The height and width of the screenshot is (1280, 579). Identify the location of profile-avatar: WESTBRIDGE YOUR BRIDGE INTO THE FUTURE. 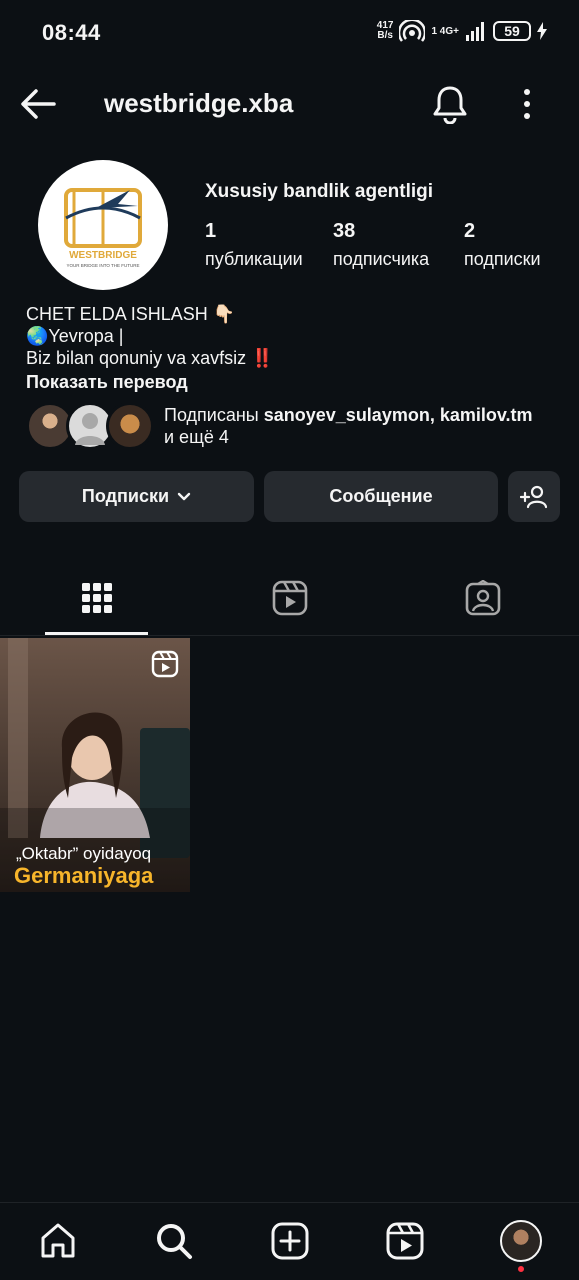
(103, 225).